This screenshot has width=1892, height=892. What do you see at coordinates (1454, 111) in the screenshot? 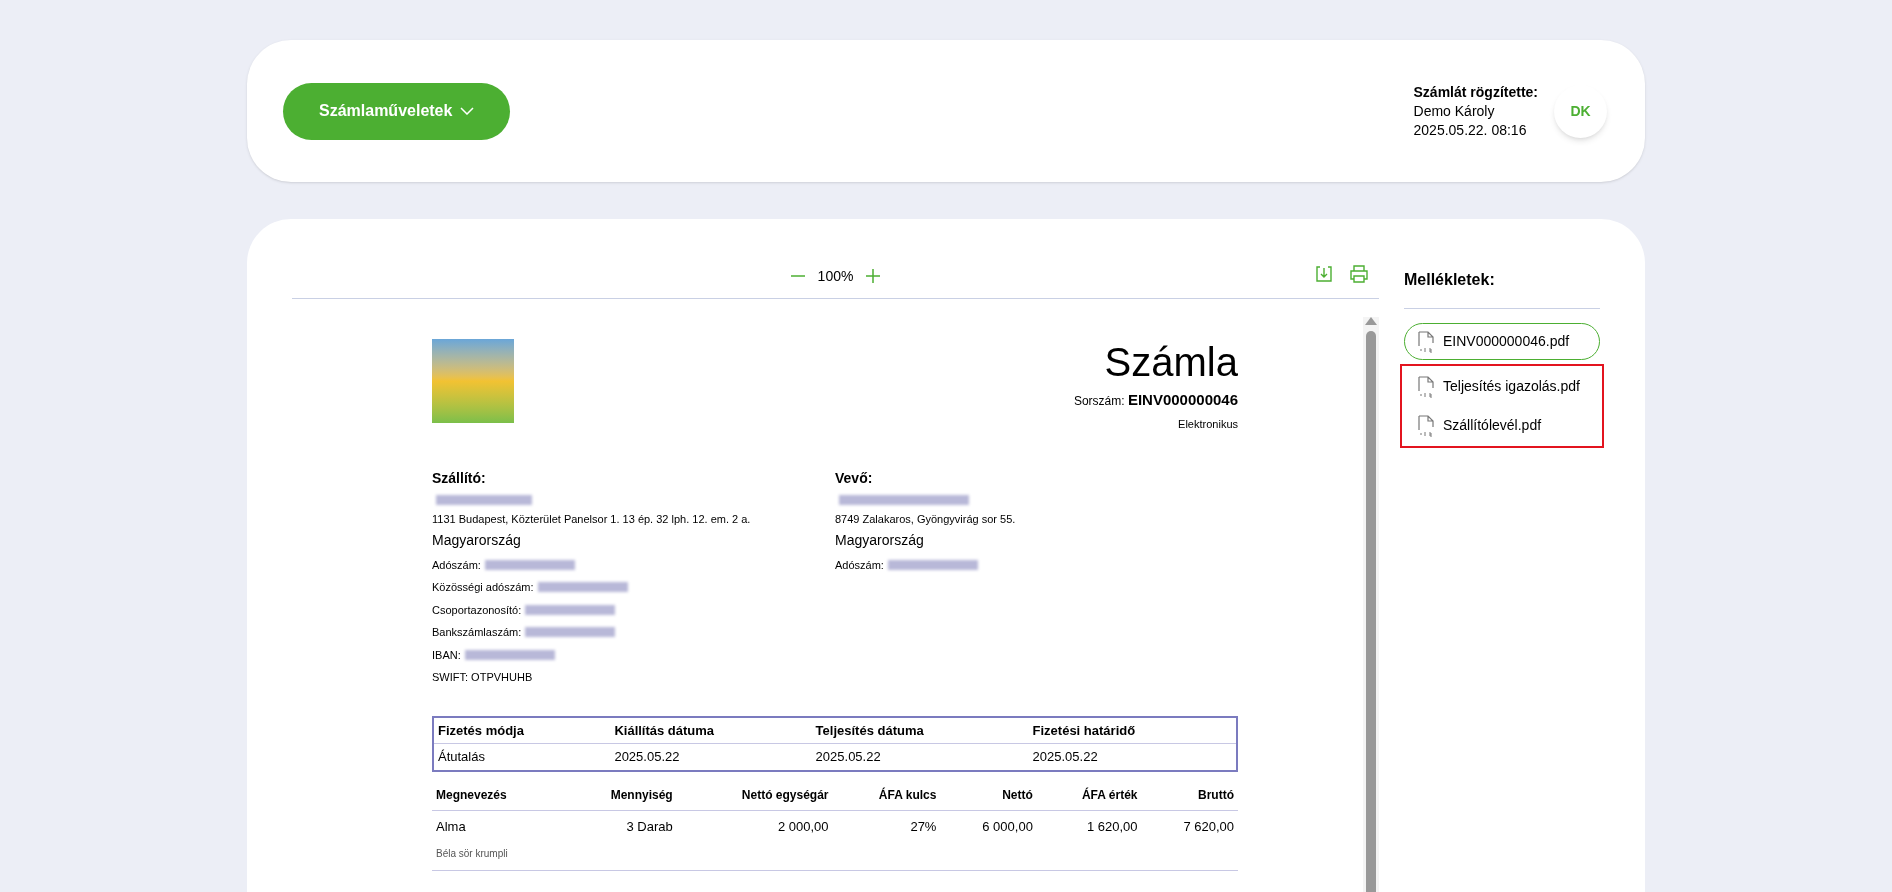
I see `recorded-by-name: Demo Károly` at bounding box center [1454, 111].